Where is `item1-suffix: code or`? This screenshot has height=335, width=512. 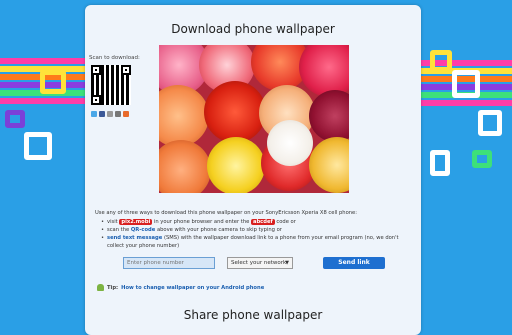 item1-suffix: code or is located at coordinates (286, 222).